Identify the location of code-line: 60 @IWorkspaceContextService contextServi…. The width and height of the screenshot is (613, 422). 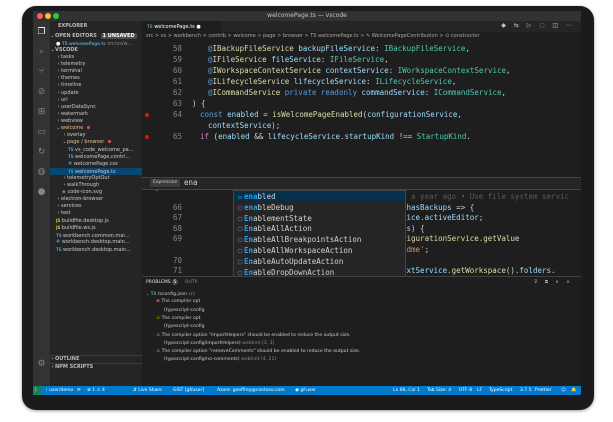
(361, 70).